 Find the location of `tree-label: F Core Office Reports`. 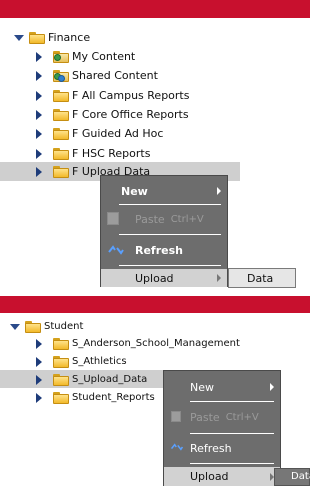

tree-label: F Core Office Reports is located at coordinates (130, 114).